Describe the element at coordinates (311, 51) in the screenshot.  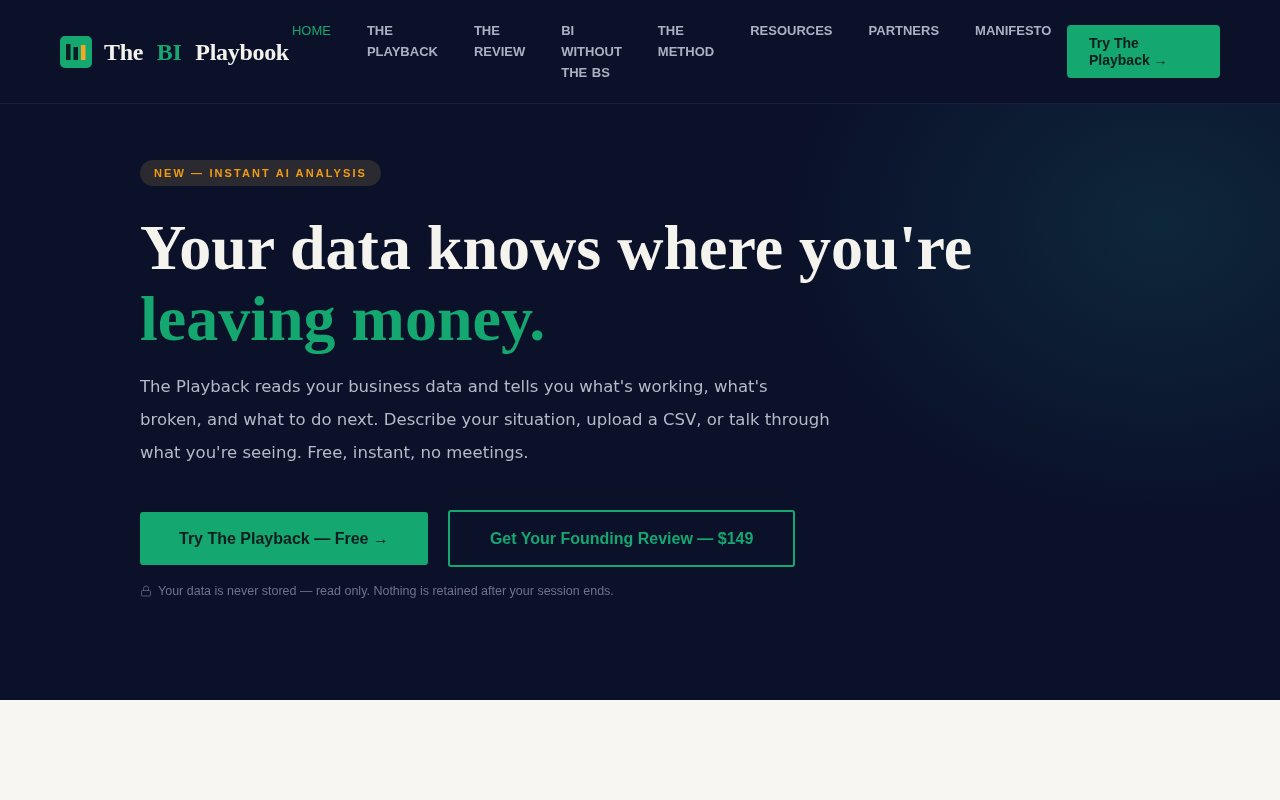
I see `nav-link: HOME` at that location.